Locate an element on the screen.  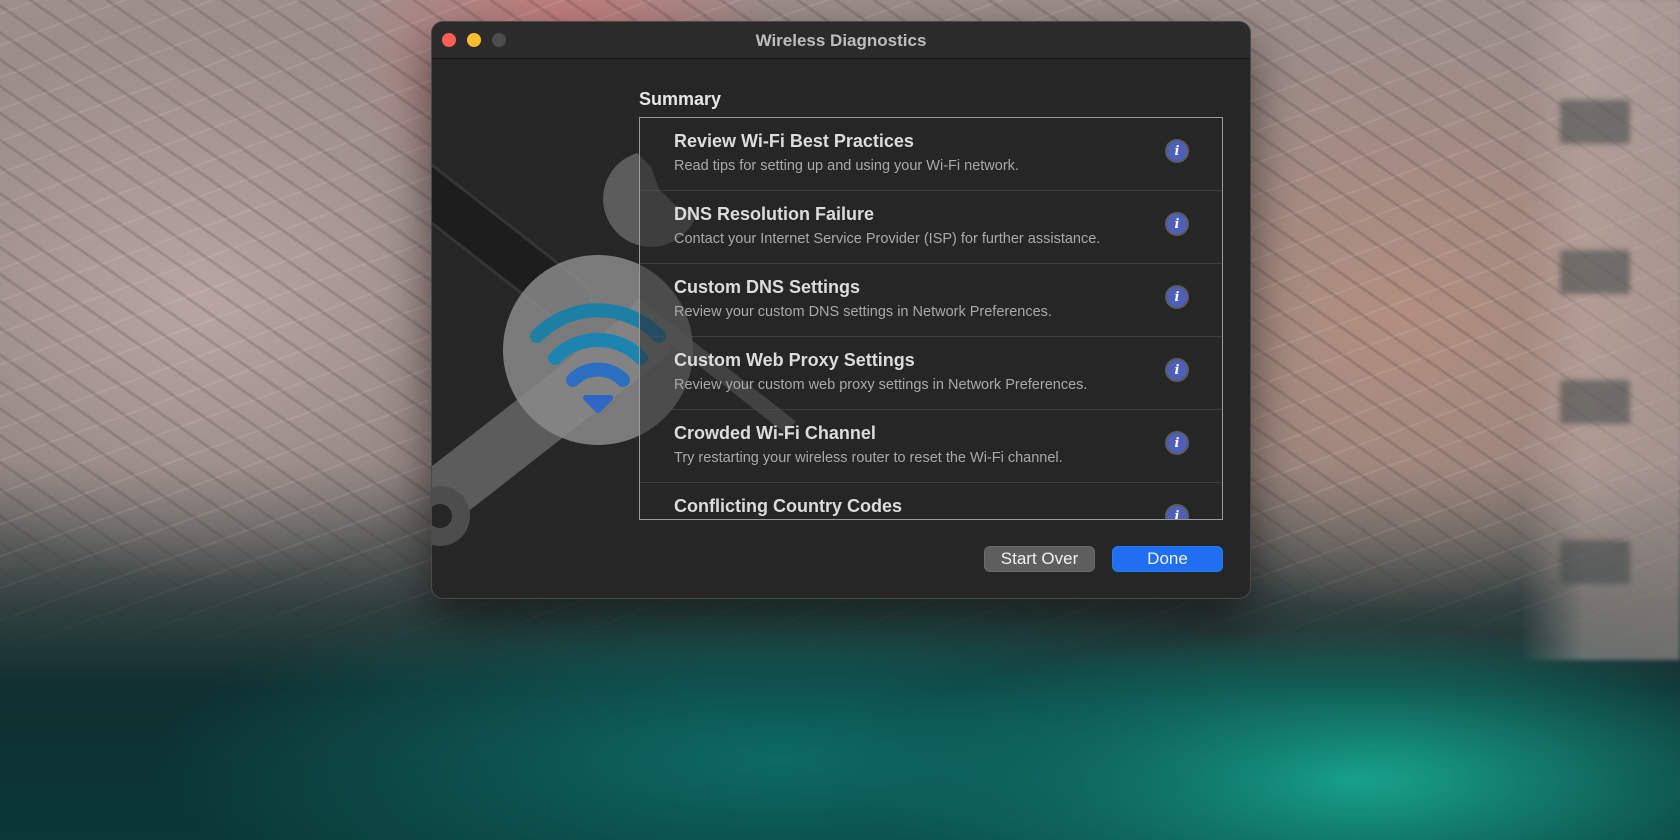
list-item: Conflicting Country Codes i is located at coordinates (931, 501).